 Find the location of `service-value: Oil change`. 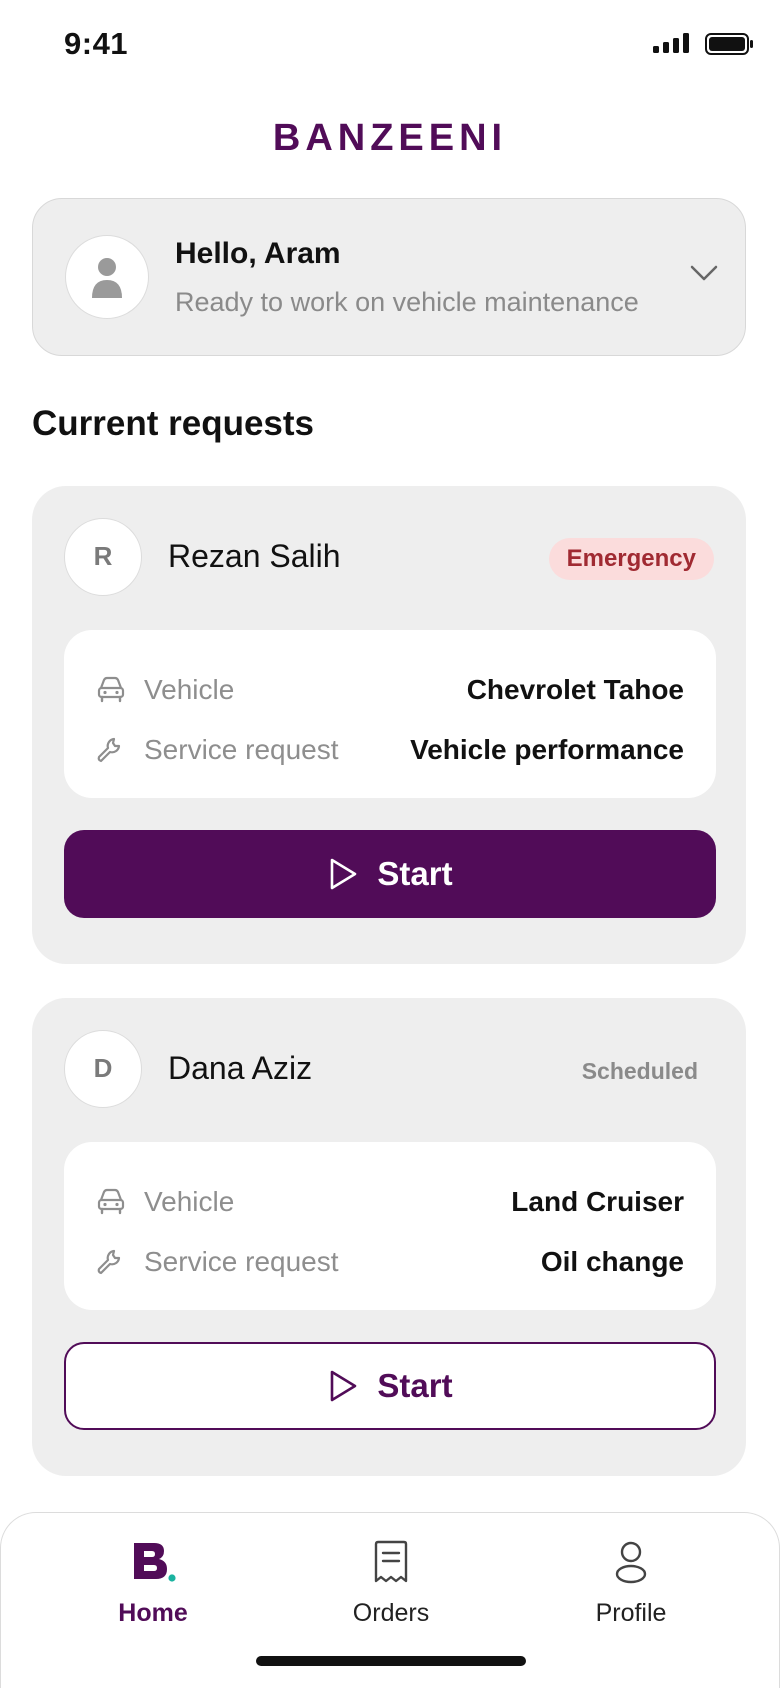

service-value: Oil change is located at coordinates (612, 1261).